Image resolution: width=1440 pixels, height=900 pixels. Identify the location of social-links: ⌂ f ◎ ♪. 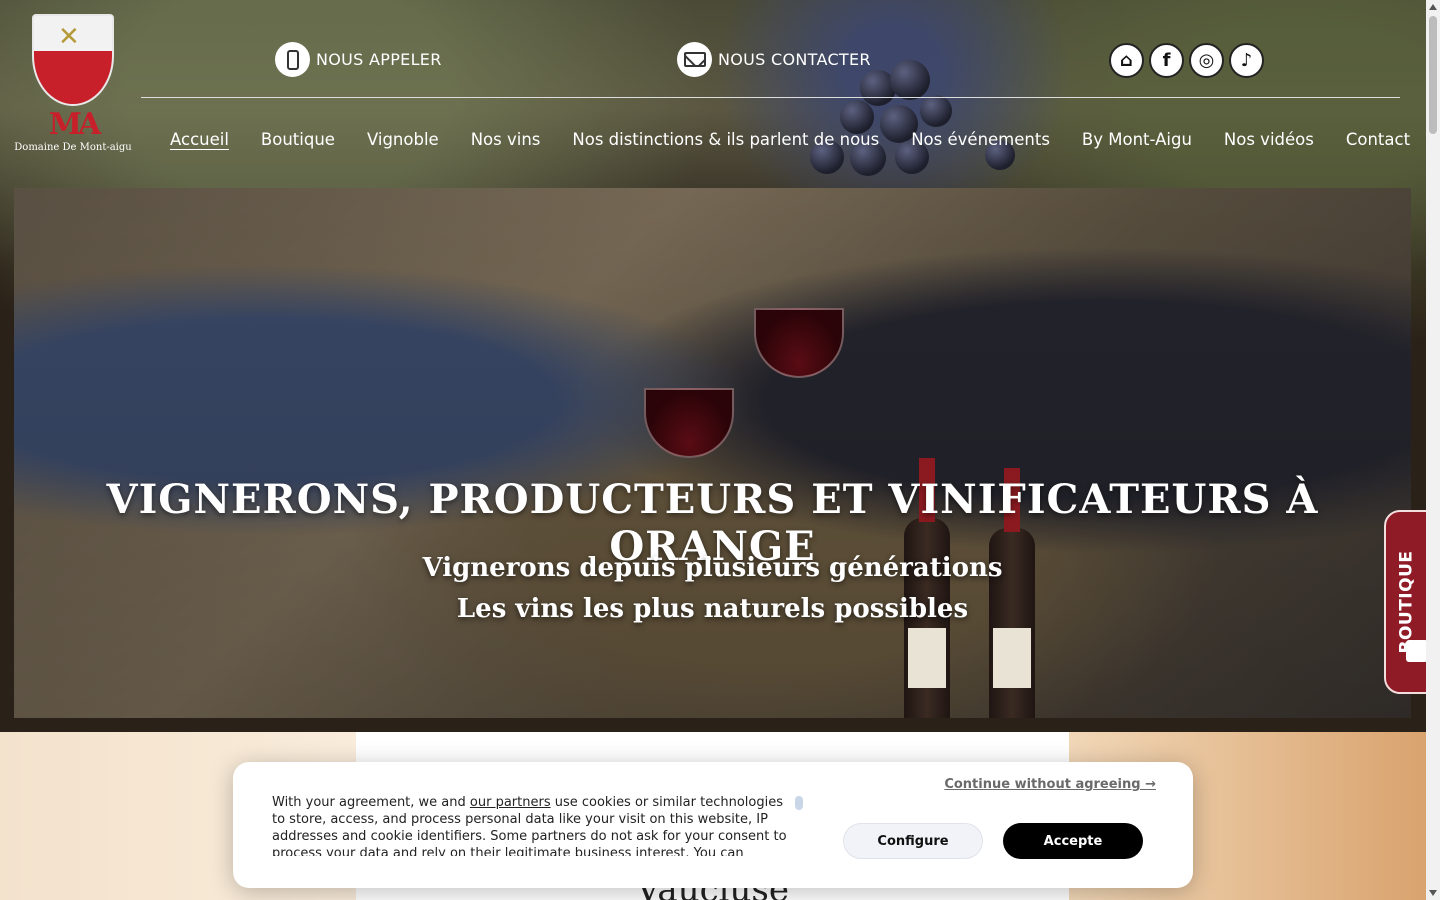
(1186, 60).